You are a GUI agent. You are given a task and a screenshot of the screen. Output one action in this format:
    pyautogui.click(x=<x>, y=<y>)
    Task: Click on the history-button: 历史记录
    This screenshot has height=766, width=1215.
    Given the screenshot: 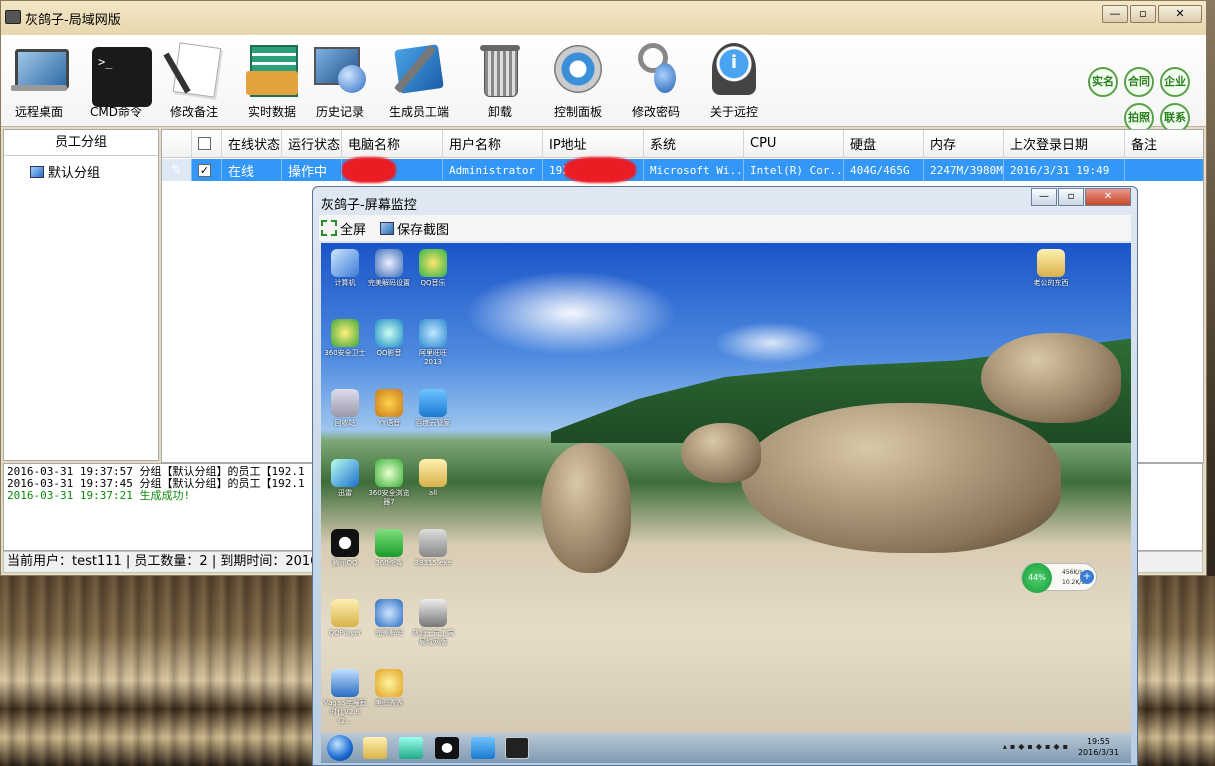 What is the action you would take?
    pyautogui.click(x=340, y=81)
    